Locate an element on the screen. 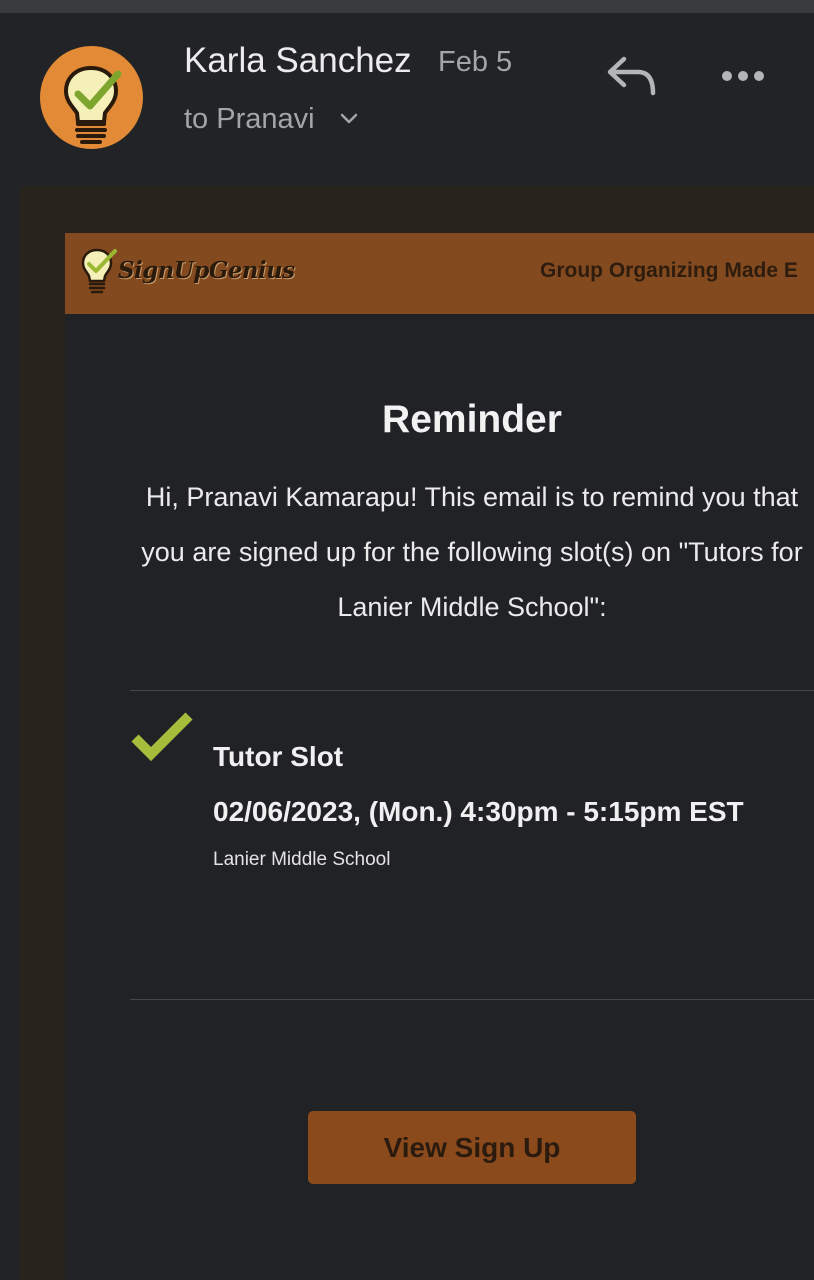  divider-bottom is located at coordinates (472, 999).